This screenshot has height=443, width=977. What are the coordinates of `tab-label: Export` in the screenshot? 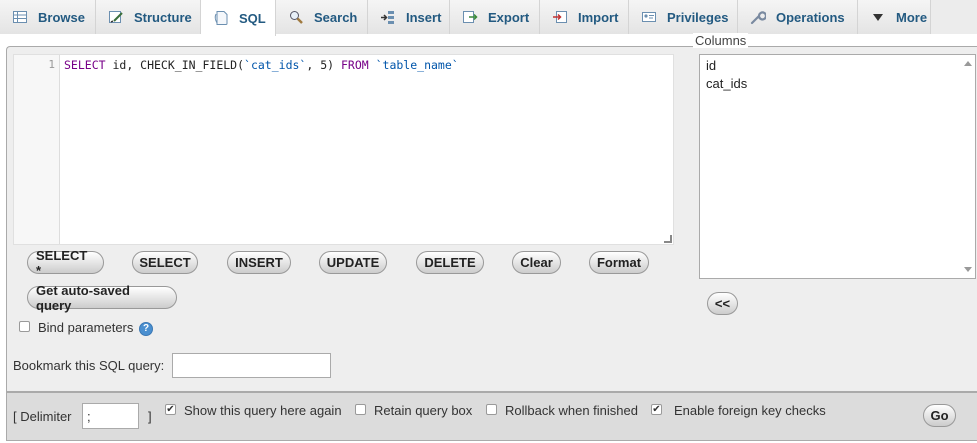 It's located at (509, 17).